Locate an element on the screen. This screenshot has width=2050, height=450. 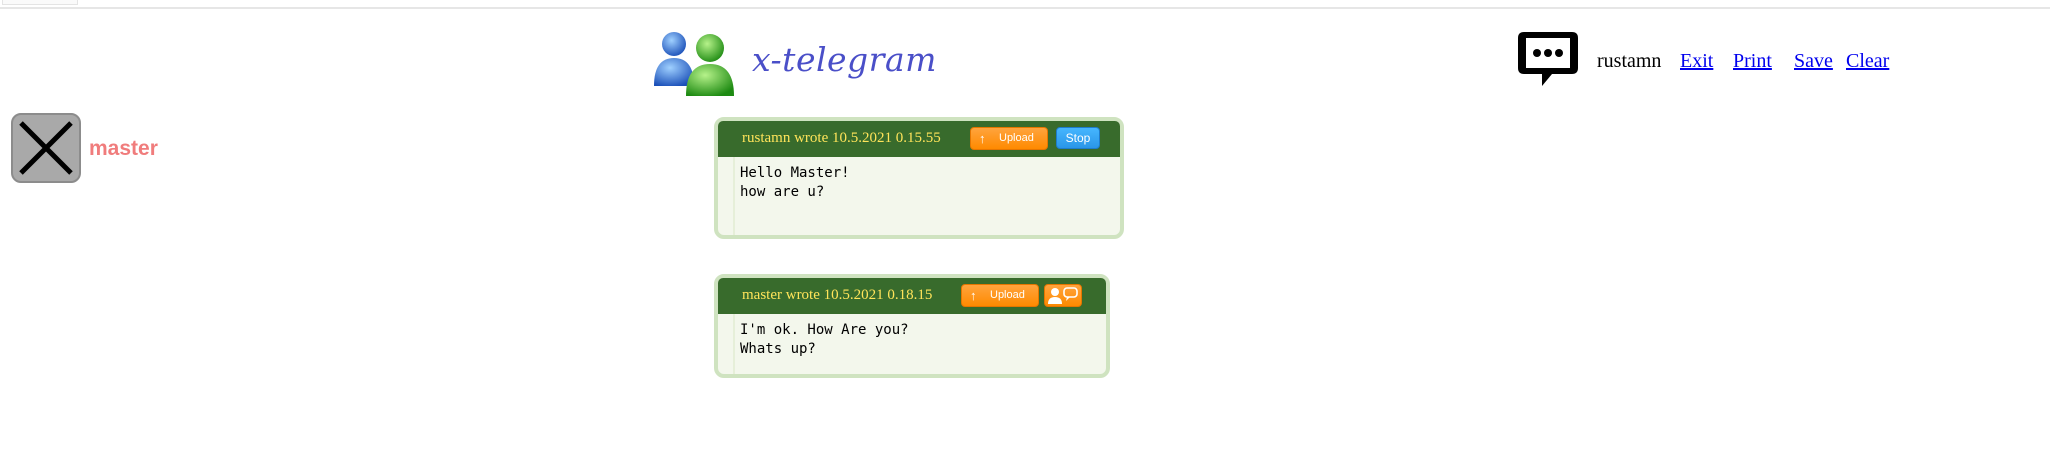
message-line: I'm ok. How Are you? is located at coordinates (824, 330).